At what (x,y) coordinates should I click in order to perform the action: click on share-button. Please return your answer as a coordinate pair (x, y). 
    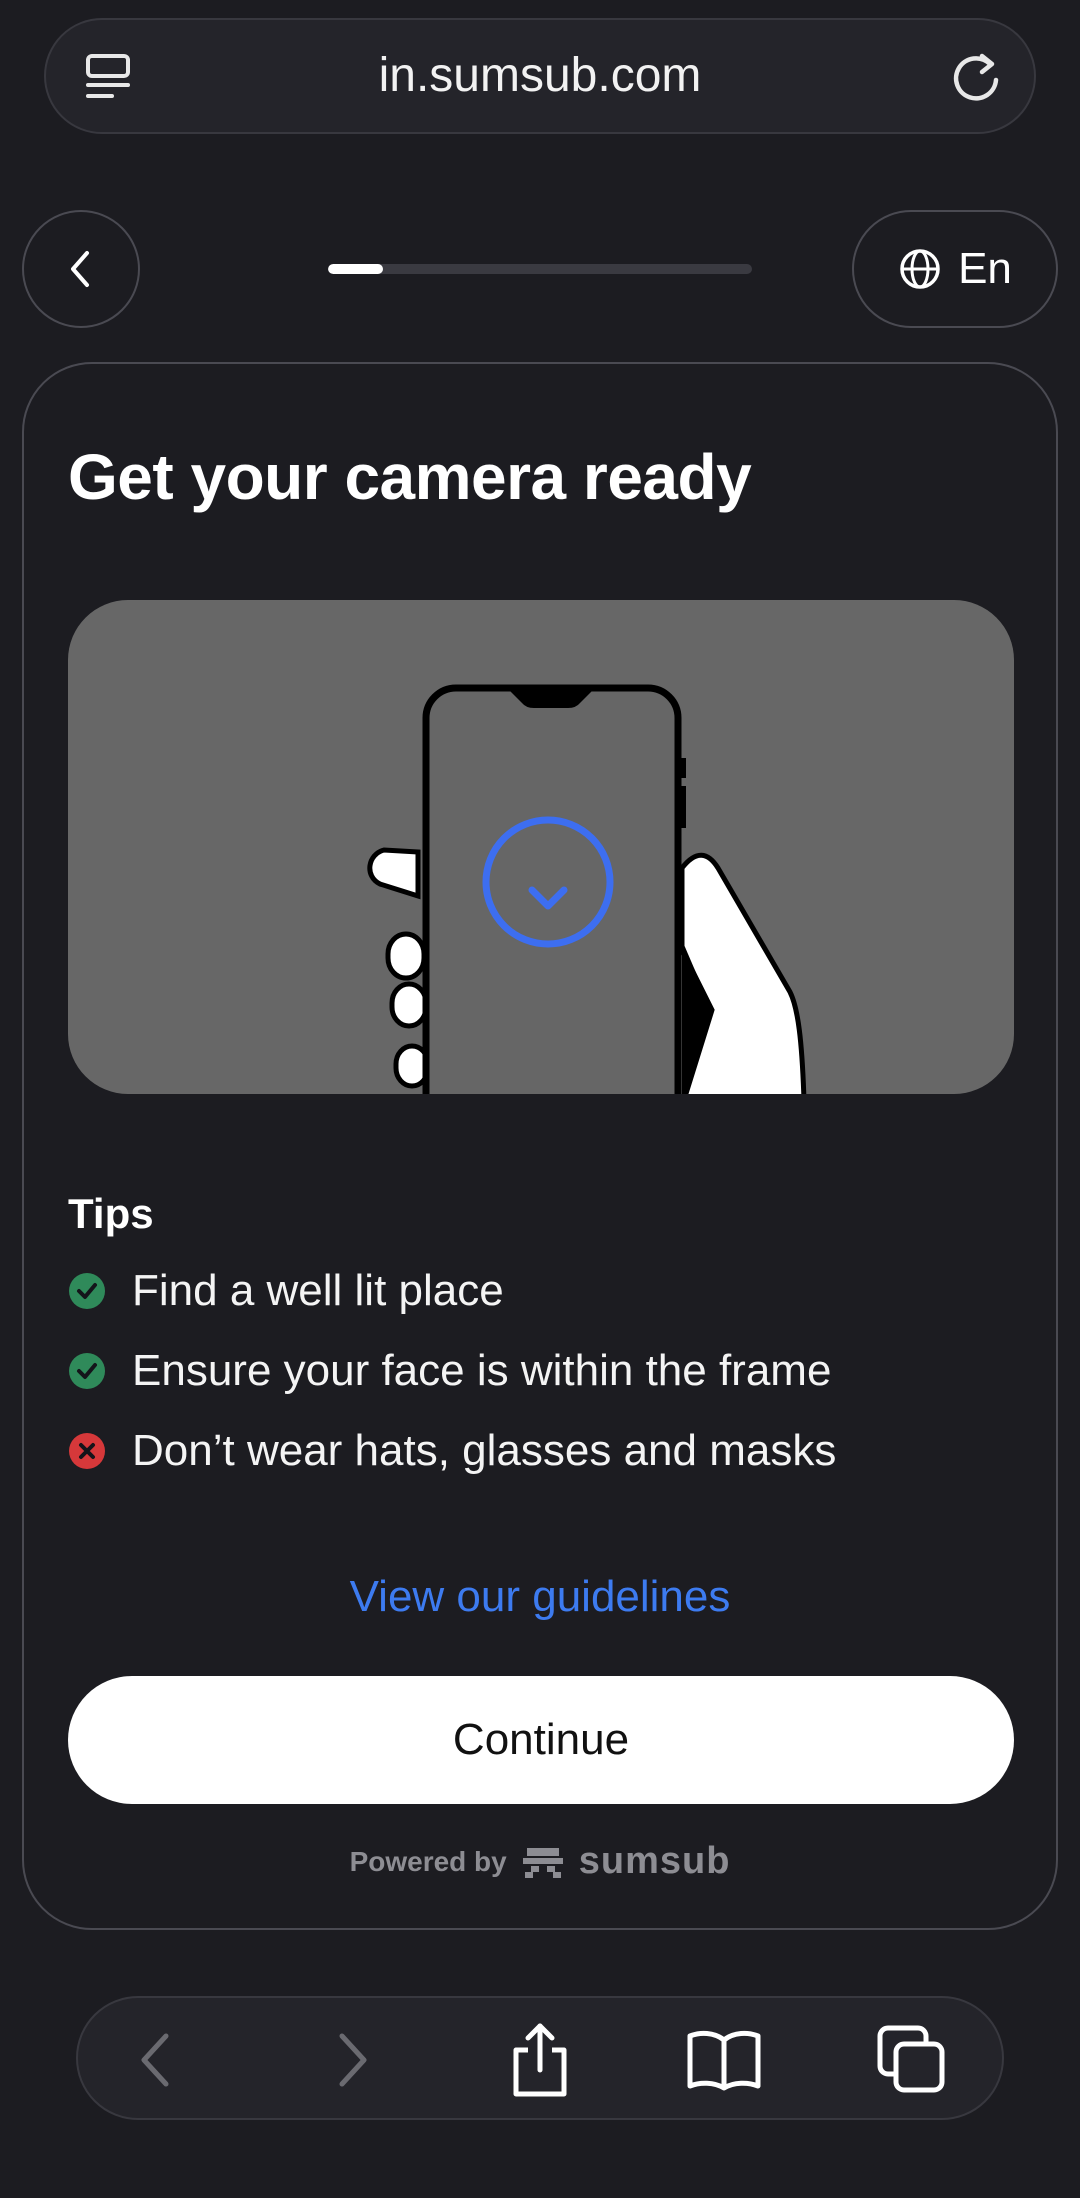
    Looking at the image, I should click on (540, 2060).